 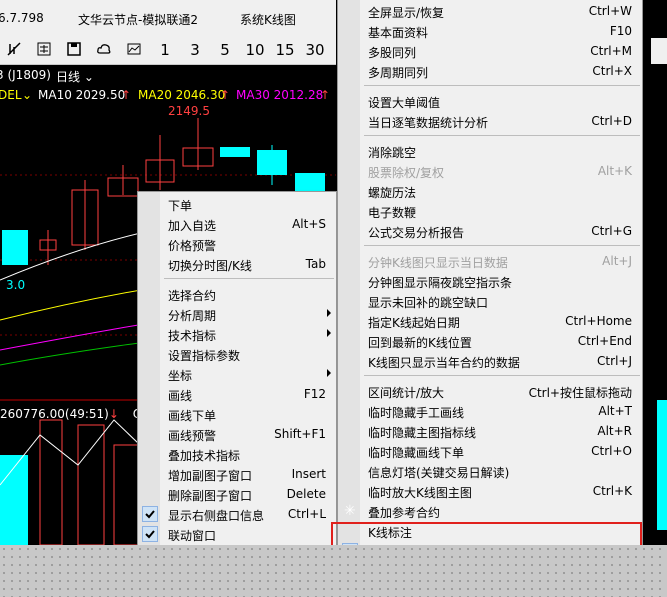 What do you see at coordinates (490, 51) in the screenshot?
I see `right_menu-item-2: 多股同列 Ctrl+M` at bounding box center [490, 51].